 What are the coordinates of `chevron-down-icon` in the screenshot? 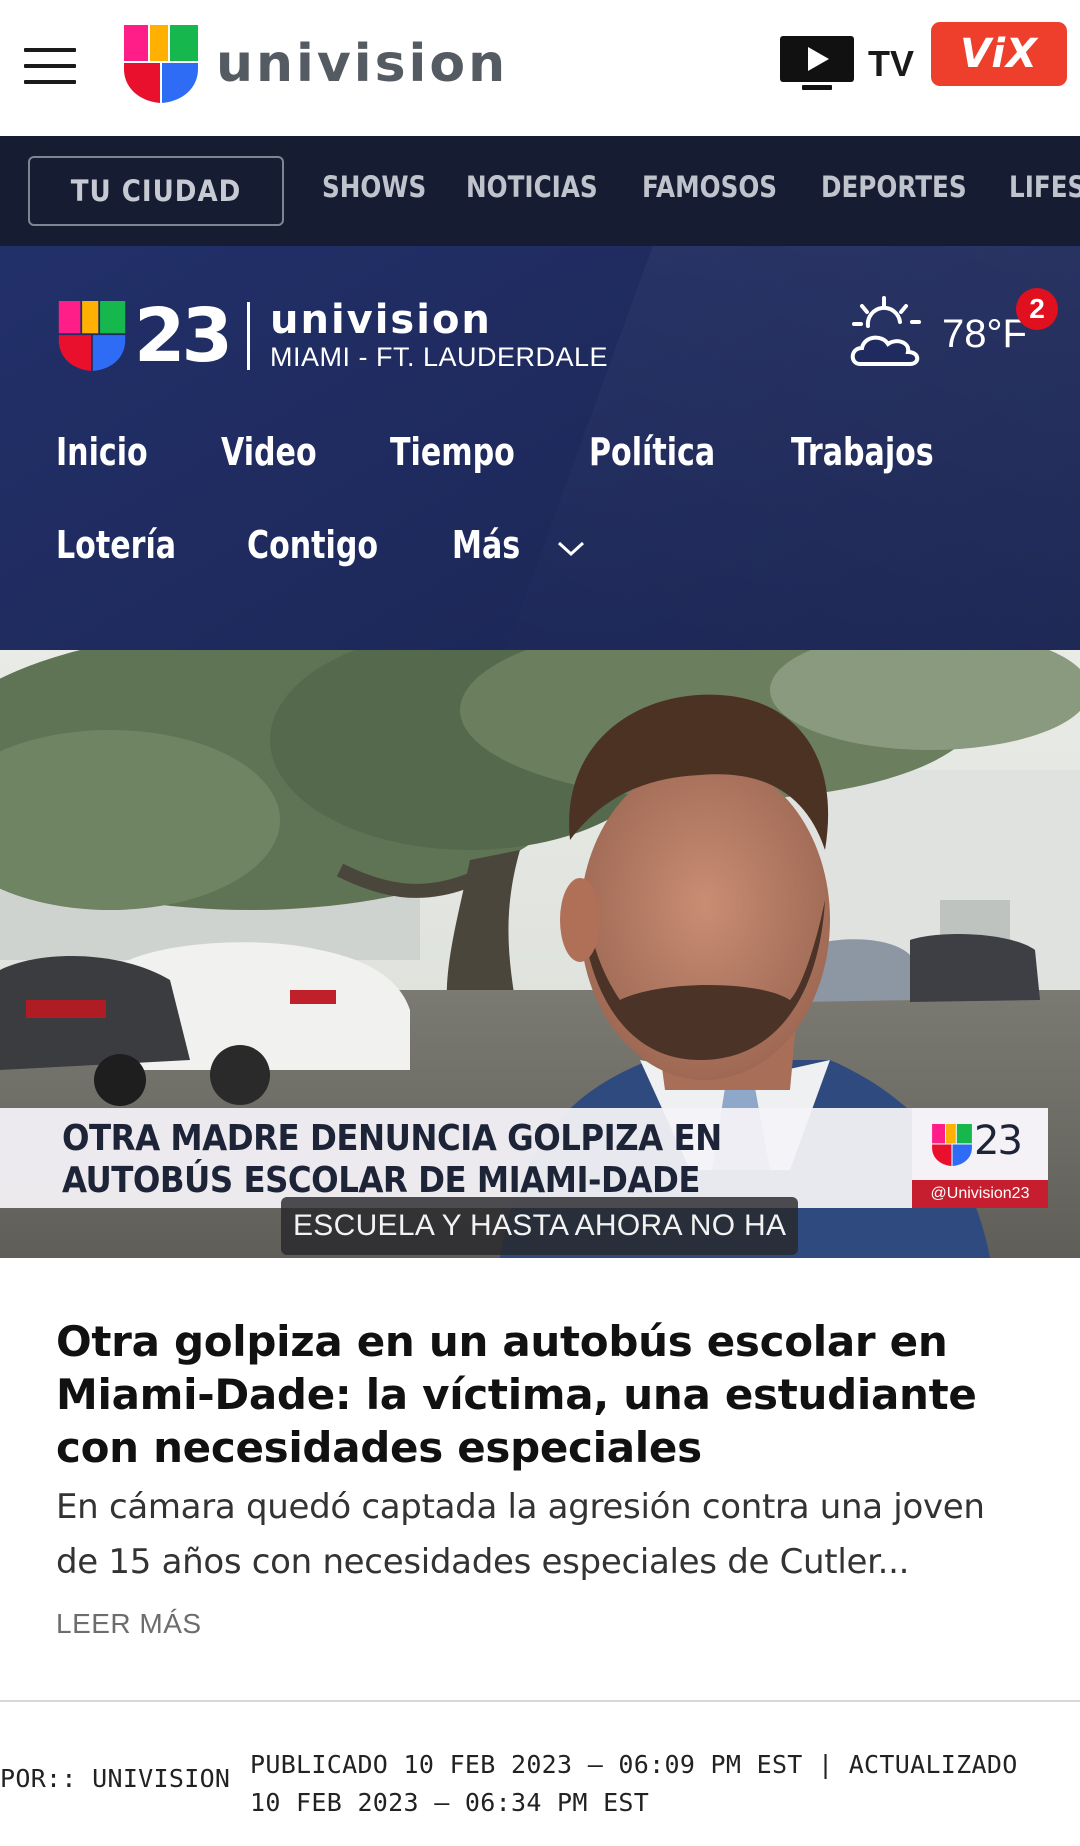 It's located at (571, 548).